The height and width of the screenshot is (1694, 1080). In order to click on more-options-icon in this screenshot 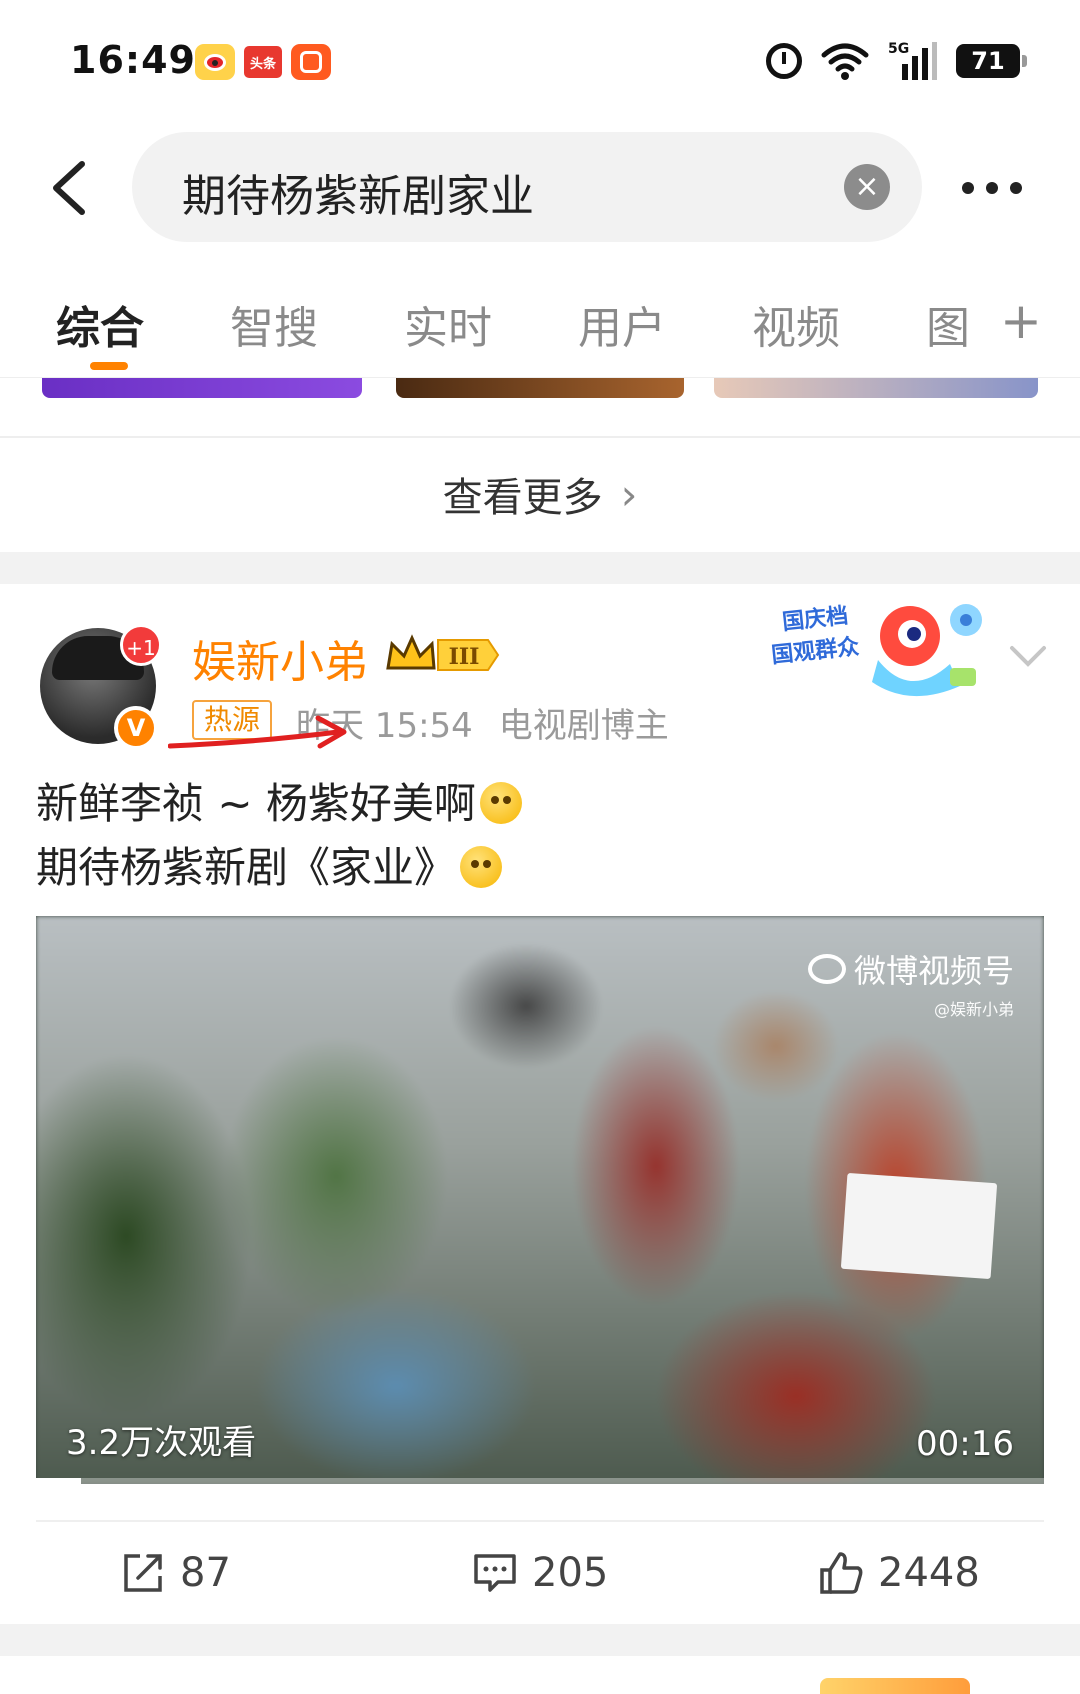, I will do `click(997, 188)`.